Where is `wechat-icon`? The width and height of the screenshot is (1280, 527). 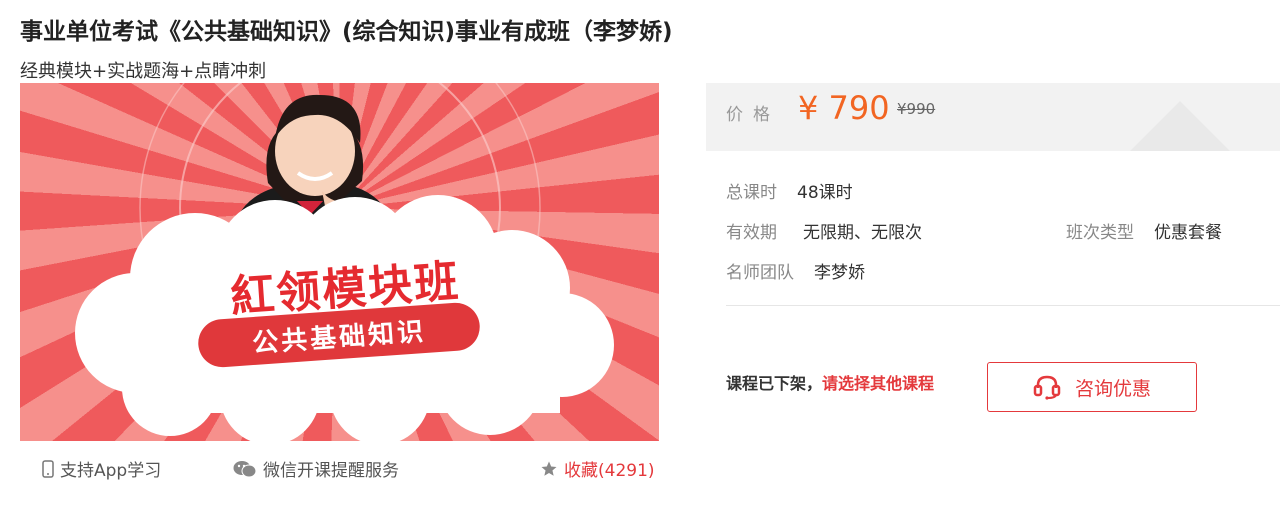 wechat-icon is located at coordinates (245, 468).